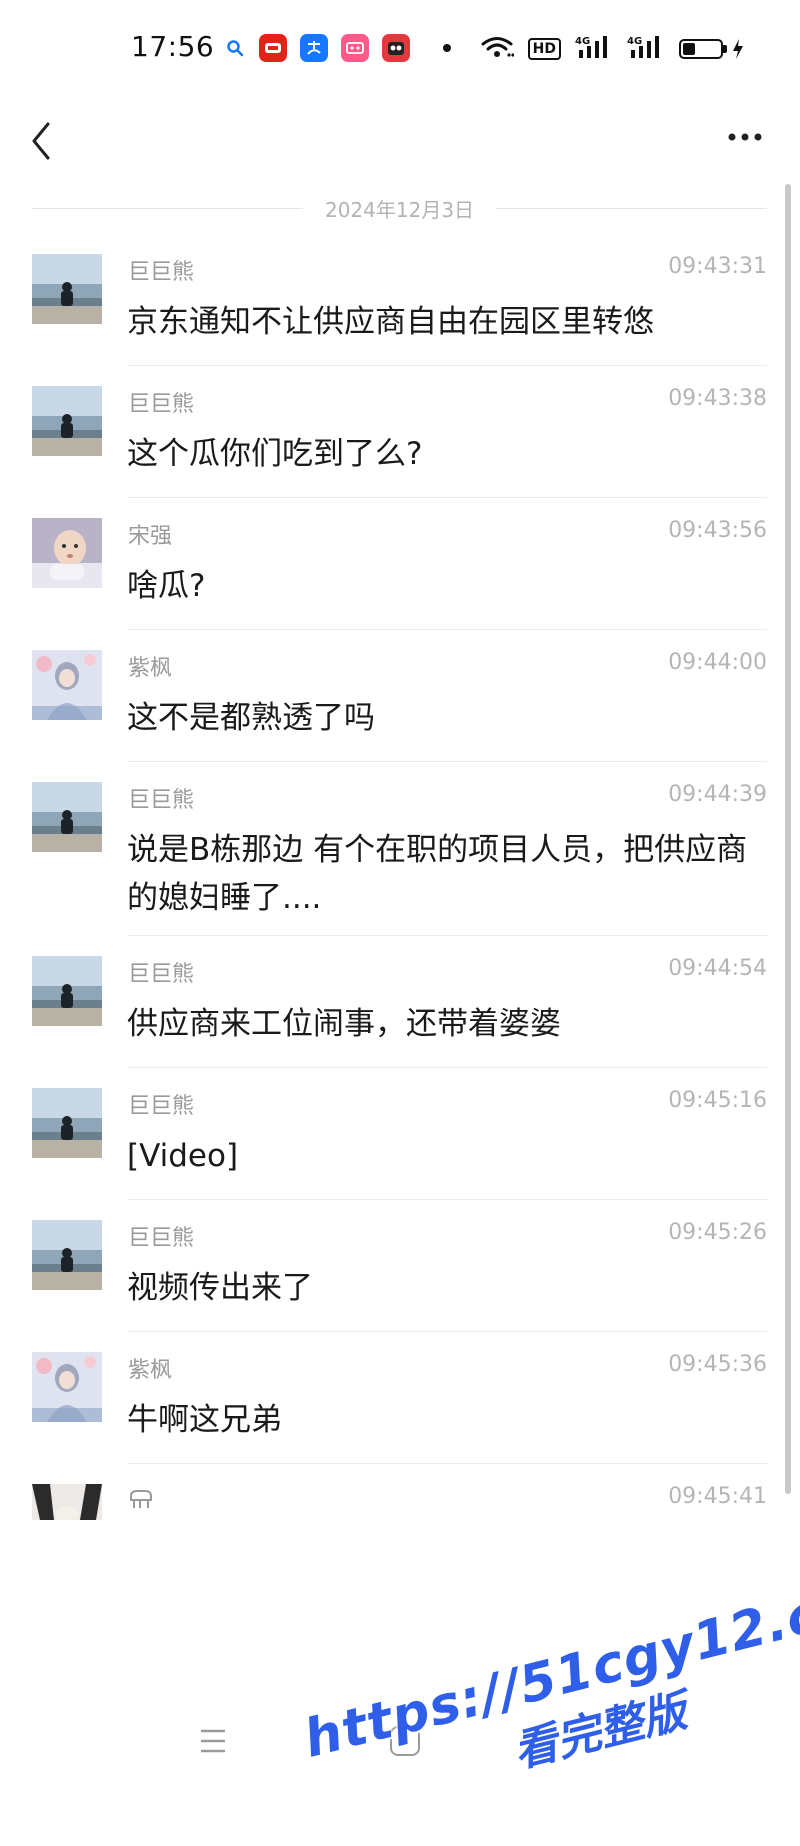 Image resolution: width=800 pixels, height=1846 pixels. What do you see at coordinates (544, 49) in the screenshot?
I see `hd-badge: HD` at bounding box center [544, 49].